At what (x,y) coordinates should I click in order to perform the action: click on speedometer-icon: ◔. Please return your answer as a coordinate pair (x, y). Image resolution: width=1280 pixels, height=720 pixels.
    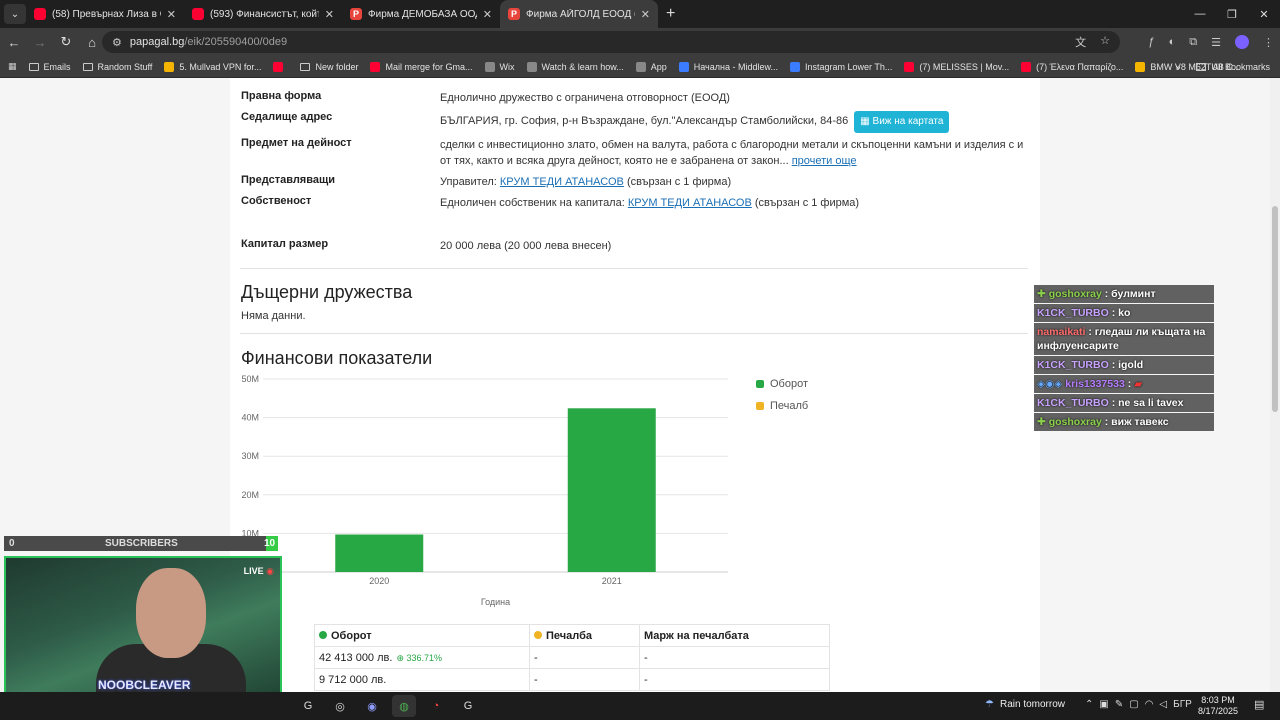
    Looking at the image, I should click on (436, 706).